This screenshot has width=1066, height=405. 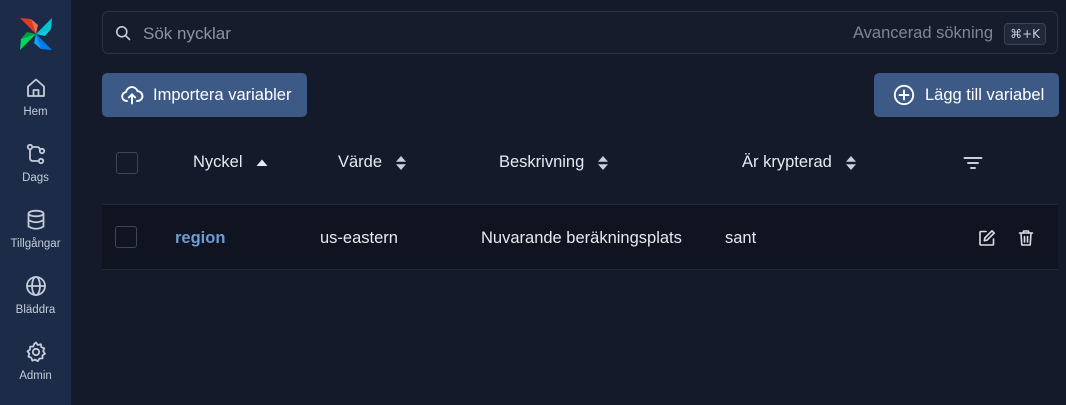 I want to click on sidebar: Hem Dags Tillgångar Bläddra Admin, so click(x=35, y=202).